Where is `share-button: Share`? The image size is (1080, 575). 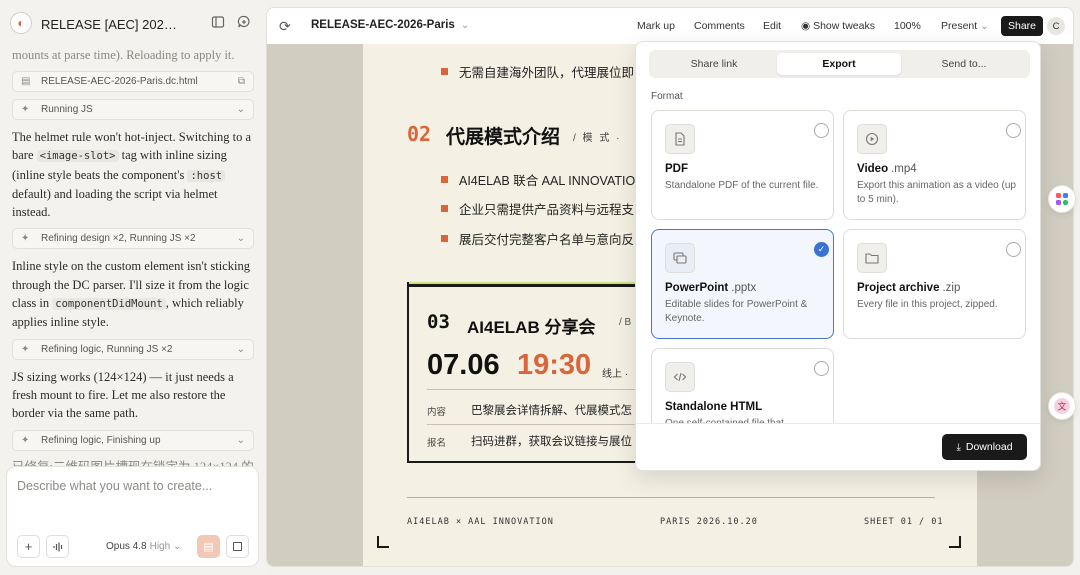
share-button: Share is located at coordinates (1022, 26).